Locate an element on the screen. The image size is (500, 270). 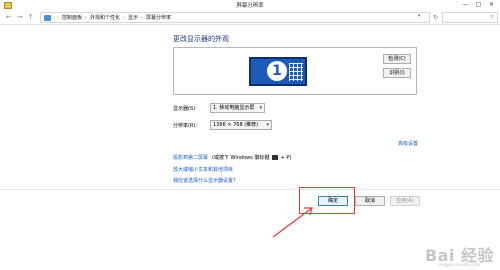
monitor-number: 1 is located at coordinates (277, 71).